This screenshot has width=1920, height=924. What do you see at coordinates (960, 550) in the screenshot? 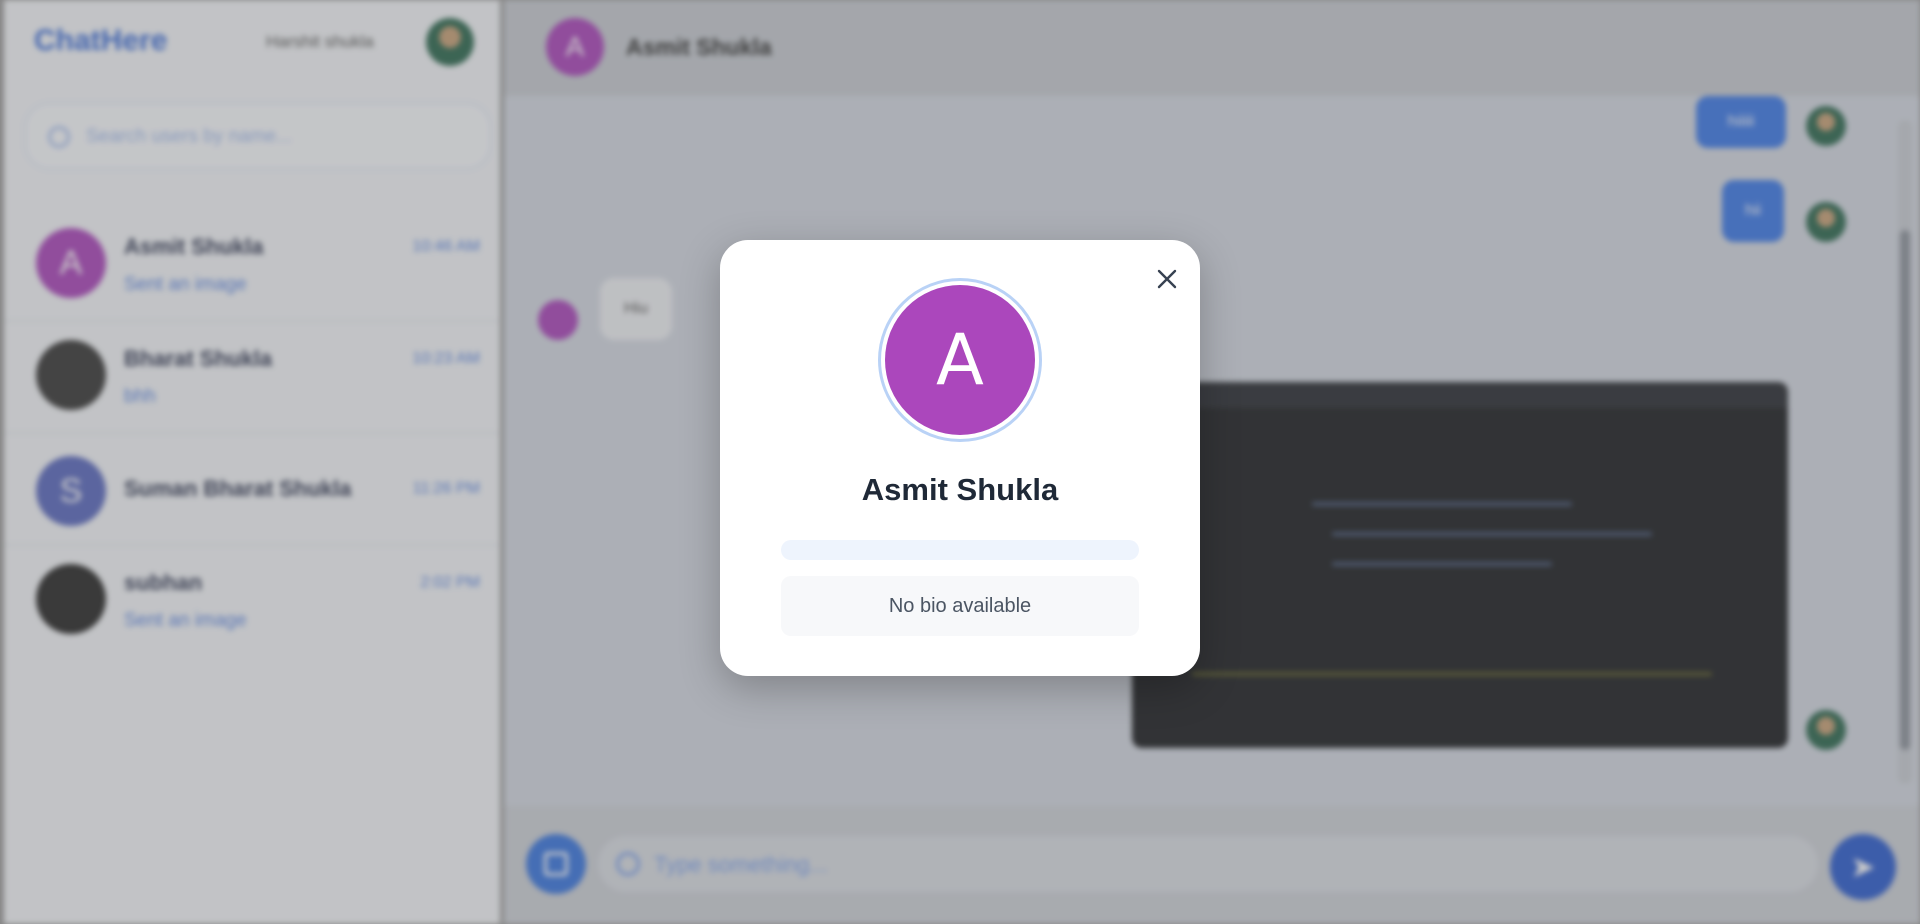
I see `profile-status-bar` at bounding box center [960, 550].